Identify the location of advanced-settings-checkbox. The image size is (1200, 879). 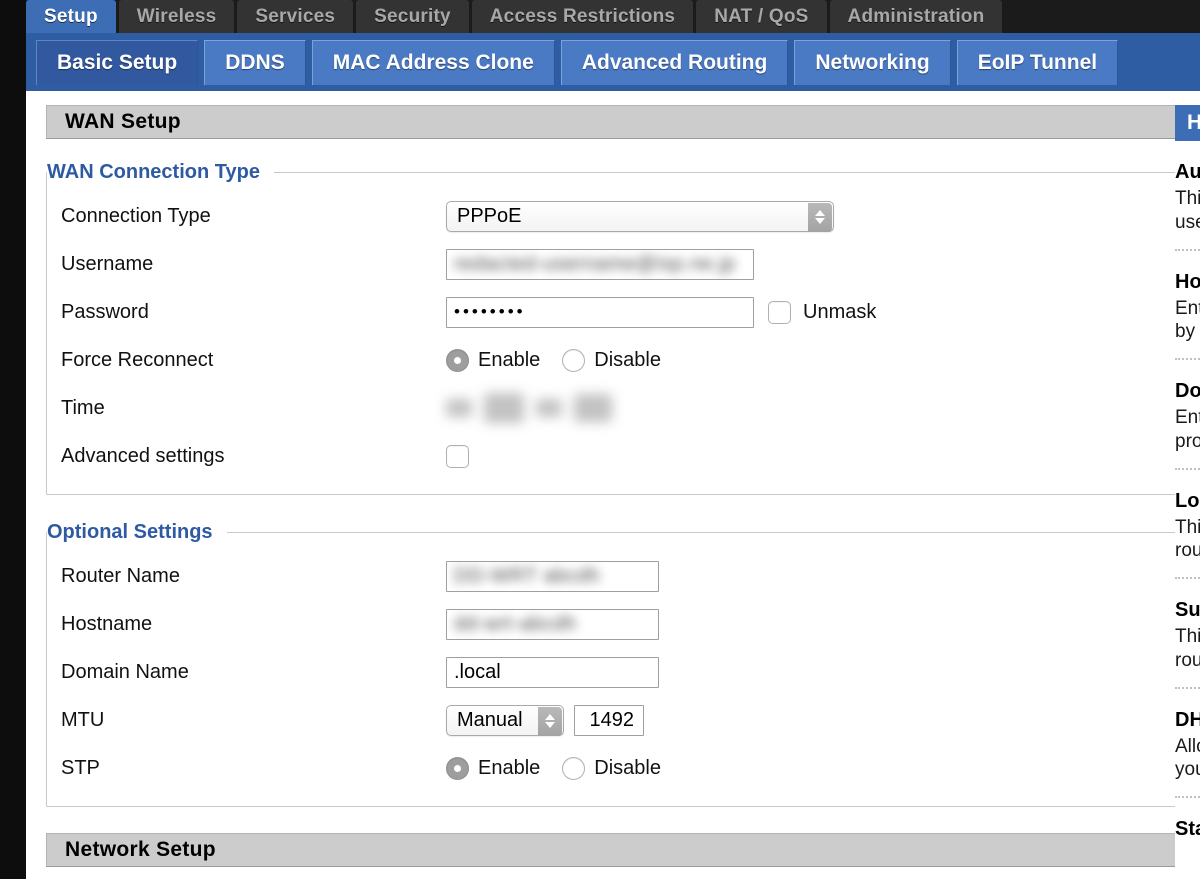
(457, 456).